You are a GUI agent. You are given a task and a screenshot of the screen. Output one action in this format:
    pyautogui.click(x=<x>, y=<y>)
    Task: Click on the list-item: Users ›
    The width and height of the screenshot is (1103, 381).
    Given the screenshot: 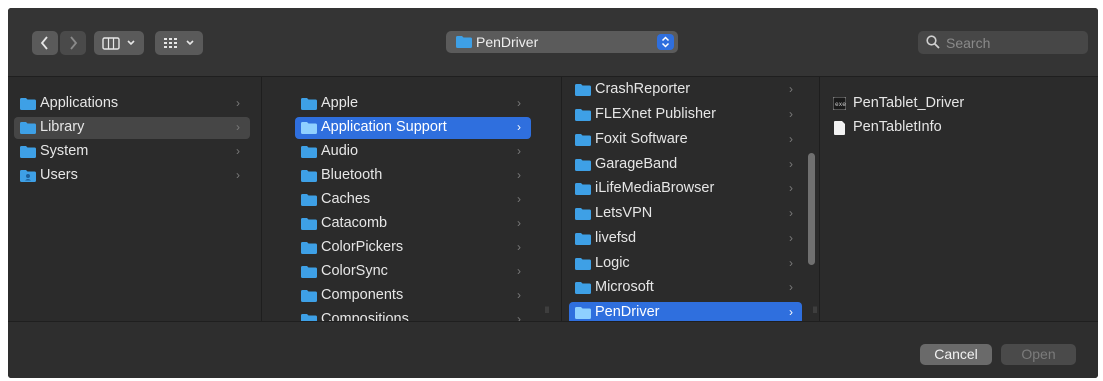 What is the action you would take?
    pyautogui.click(x=132, y=176)
    